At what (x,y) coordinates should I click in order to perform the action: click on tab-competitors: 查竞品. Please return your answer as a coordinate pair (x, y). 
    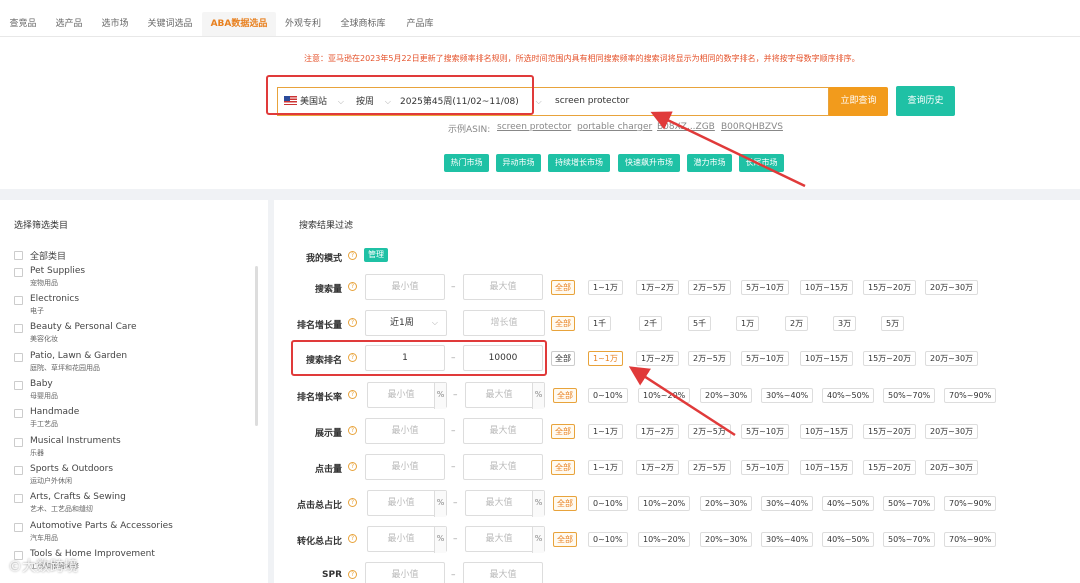
    Looking at the image, I should click on (23, 24).